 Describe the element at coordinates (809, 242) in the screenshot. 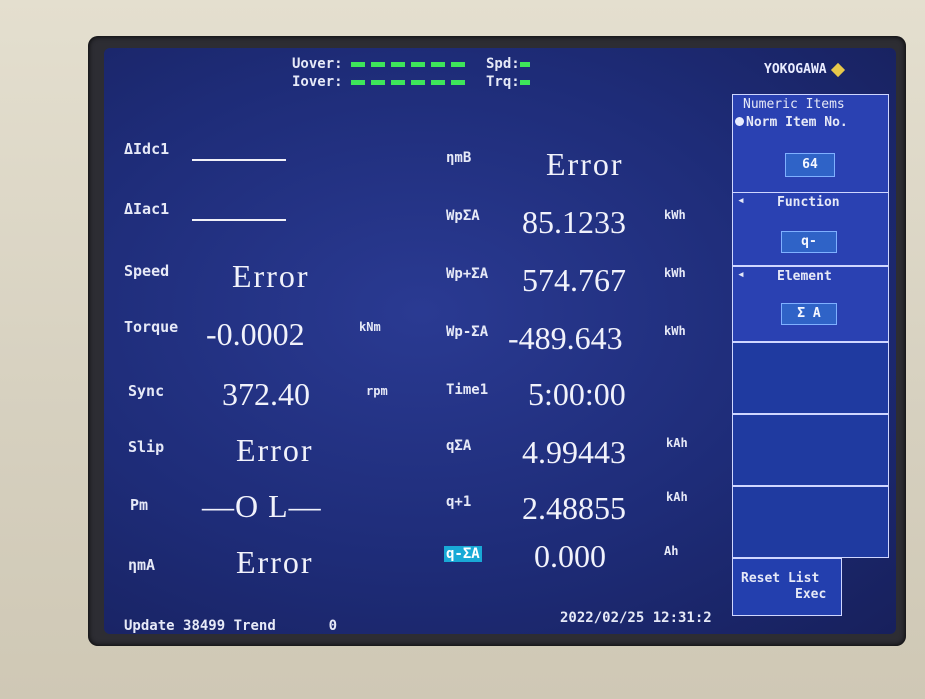

I see `function-value: q-` at that location.